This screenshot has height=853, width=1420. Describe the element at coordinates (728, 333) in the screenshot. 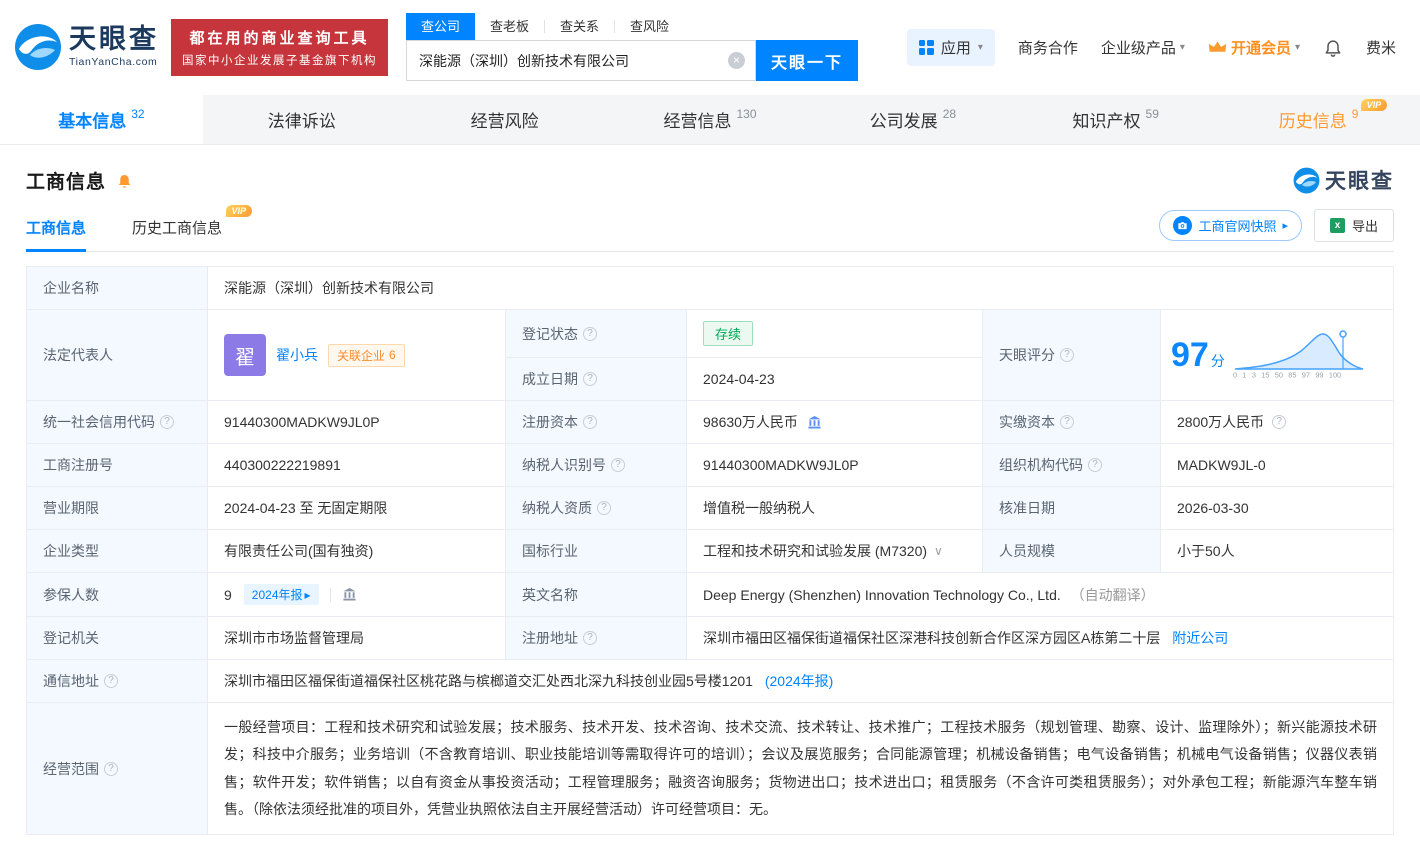

I see `status-badge: 存续` at that location.